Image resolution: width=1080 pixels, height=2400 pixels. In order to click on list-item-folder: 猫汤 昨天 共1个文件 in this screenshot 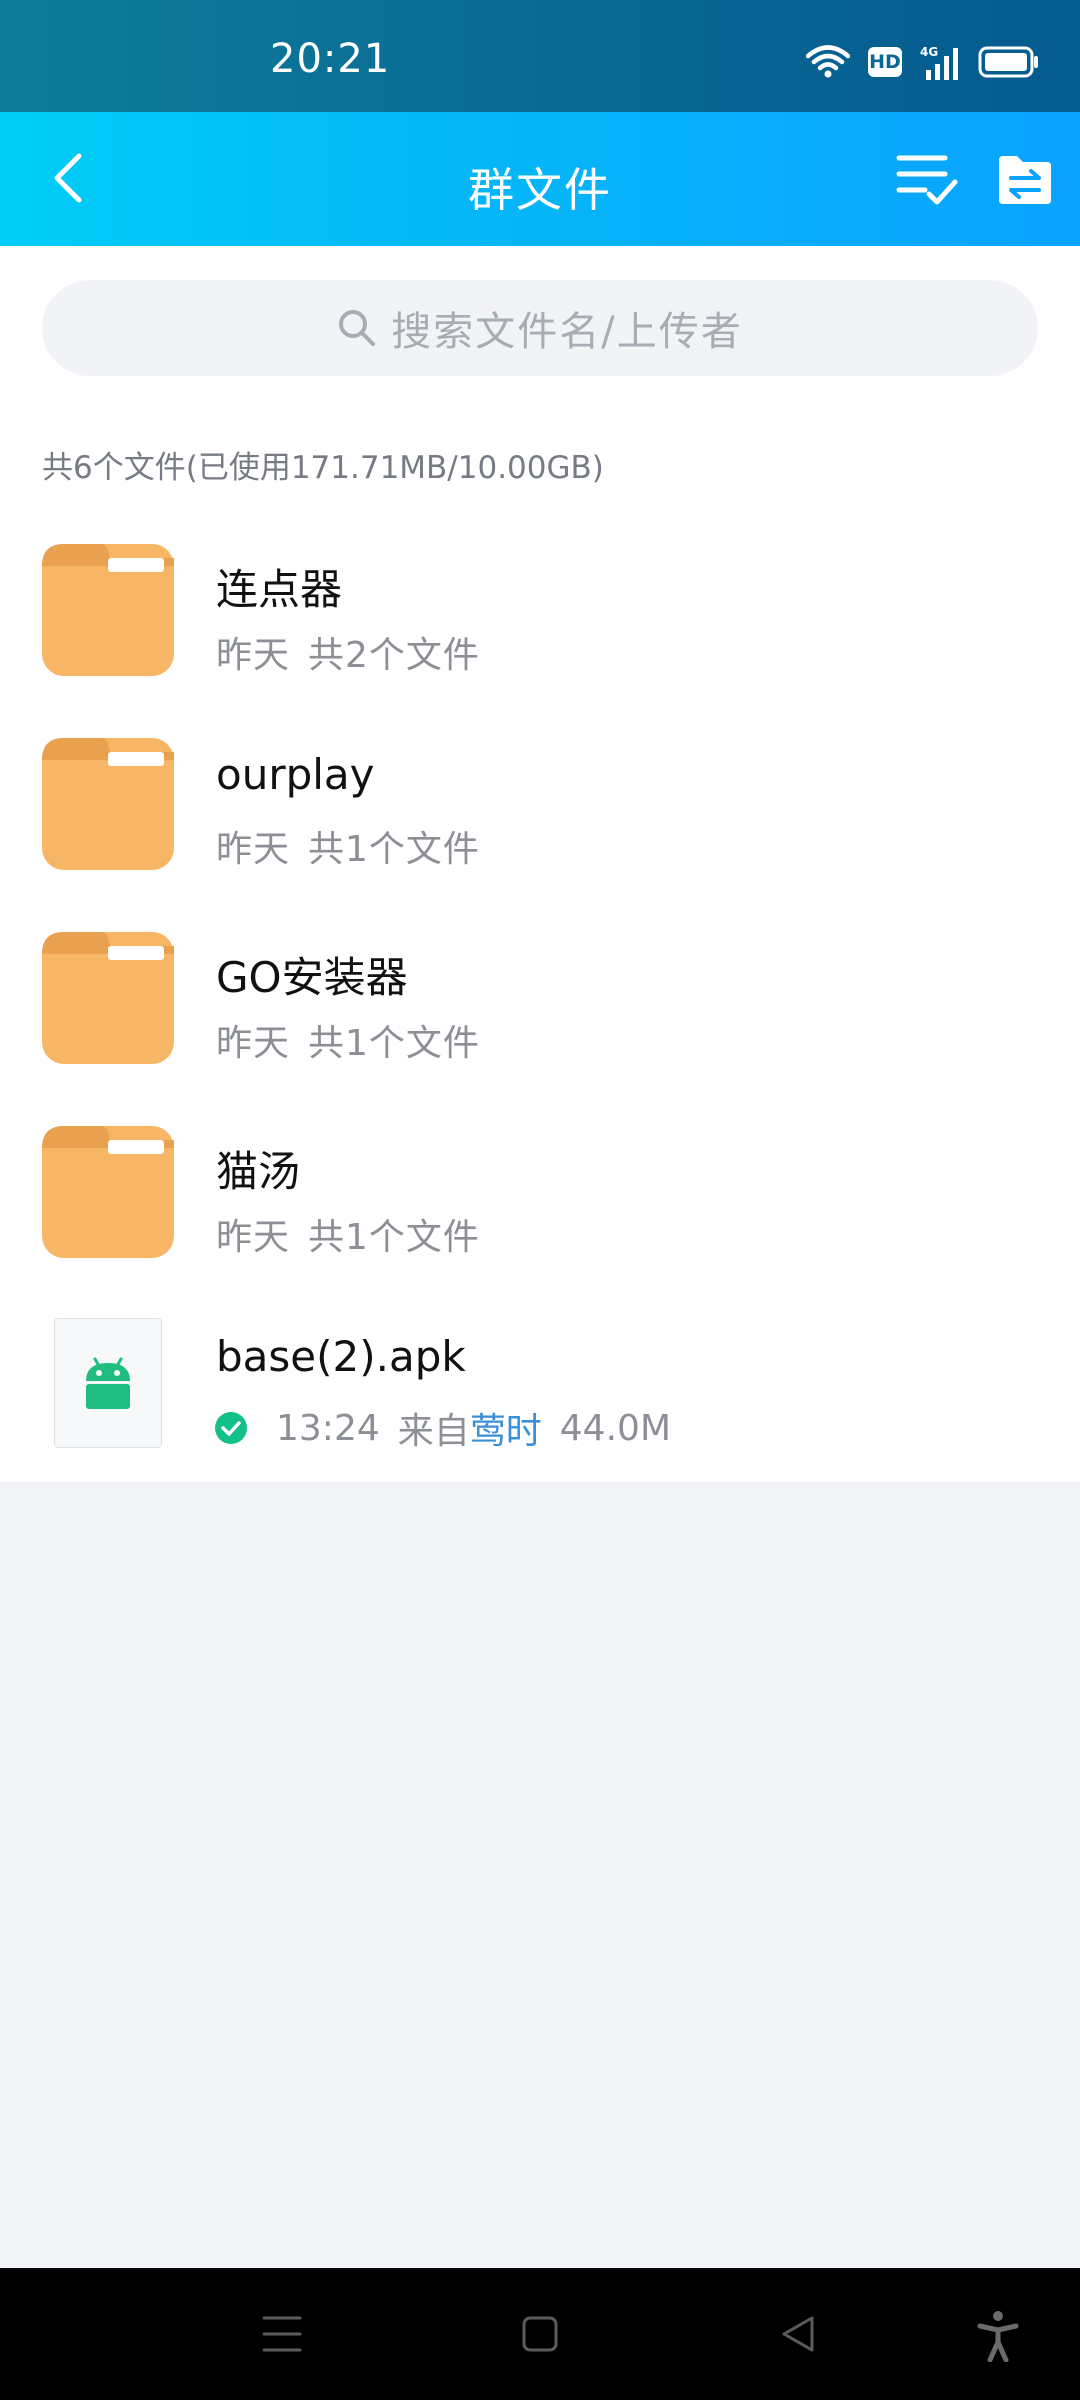, I will do `click(540, 1205)`.